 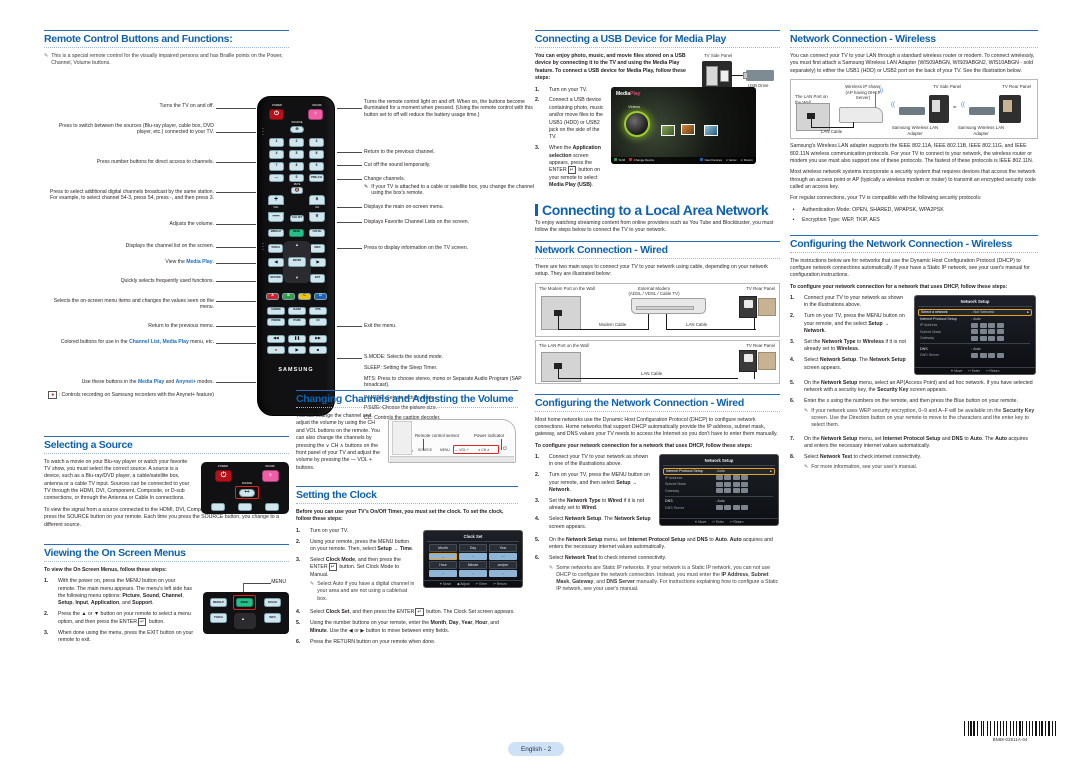 I want to click on footer-sum: SUM, so click(x=619, y=160).